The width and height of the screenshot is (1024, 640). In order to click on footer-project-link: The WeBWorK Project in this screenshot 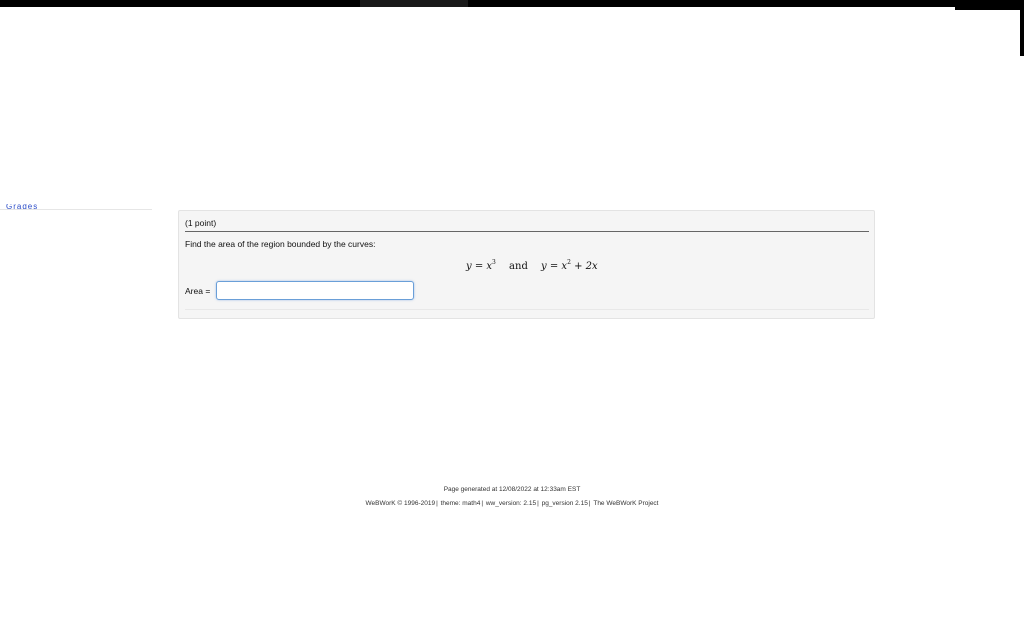, I will do `click(625, 503)`.